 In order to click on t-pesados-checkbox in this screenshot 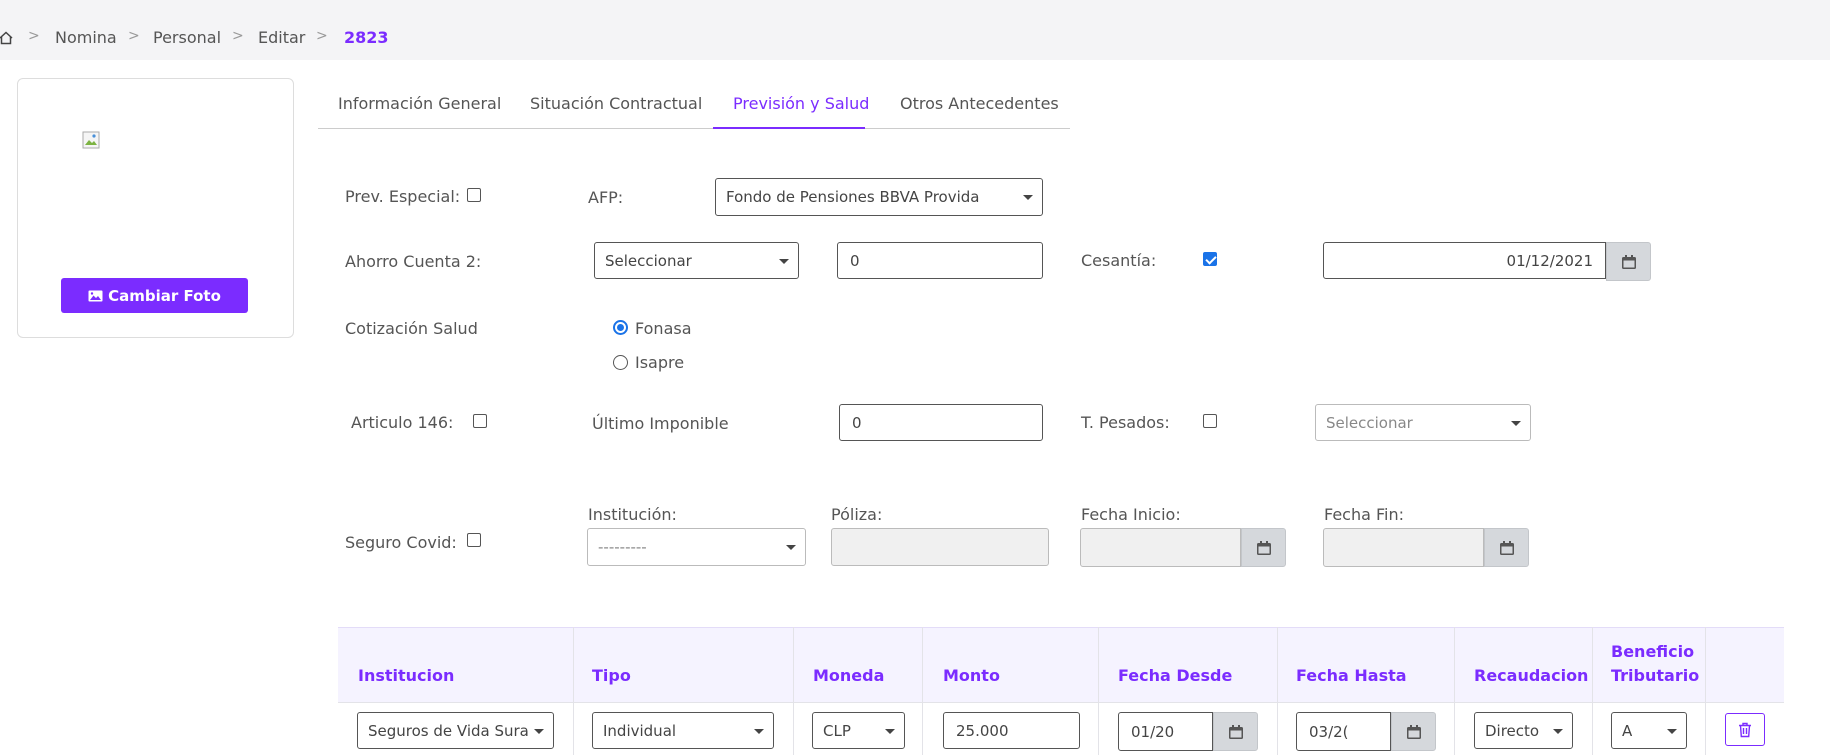, I will do `click(1210, 421)`.